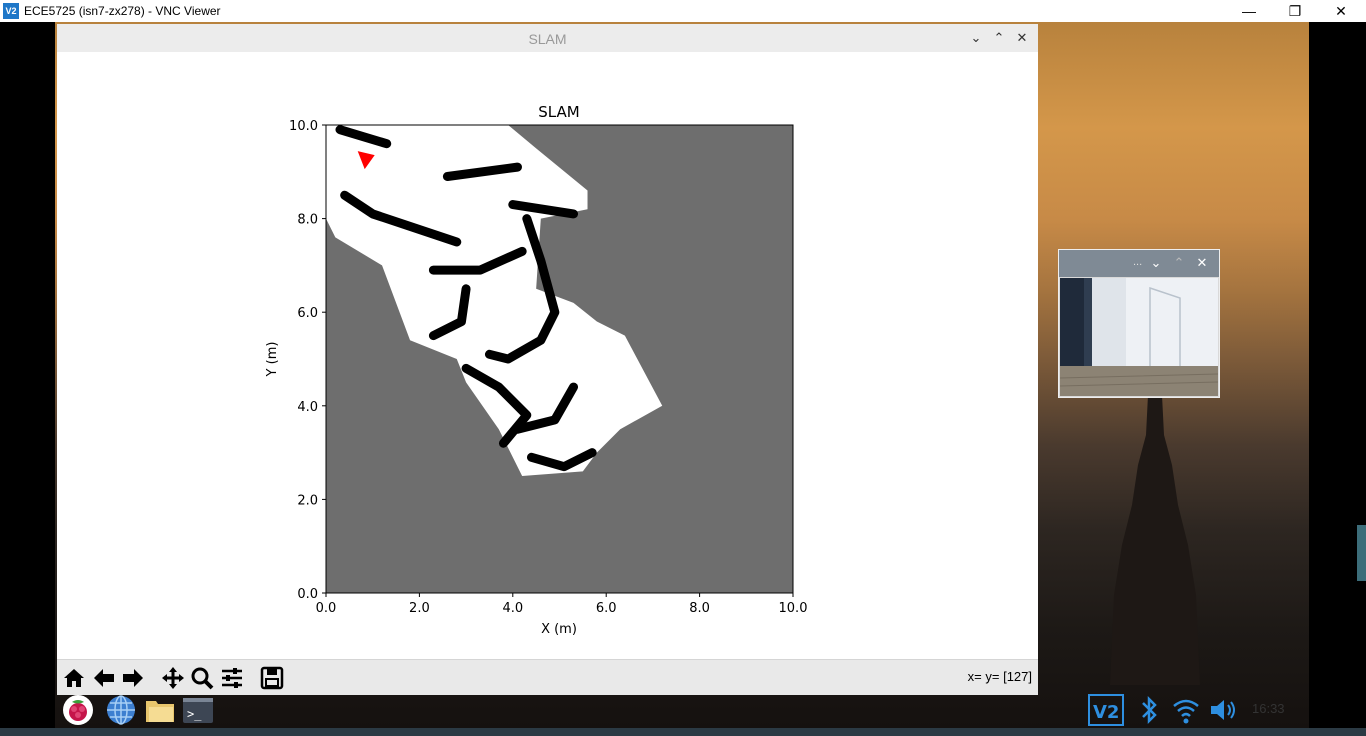  Describe the element at coordinates (74, 678) in the screenshot. I see `home-icon` at that location.